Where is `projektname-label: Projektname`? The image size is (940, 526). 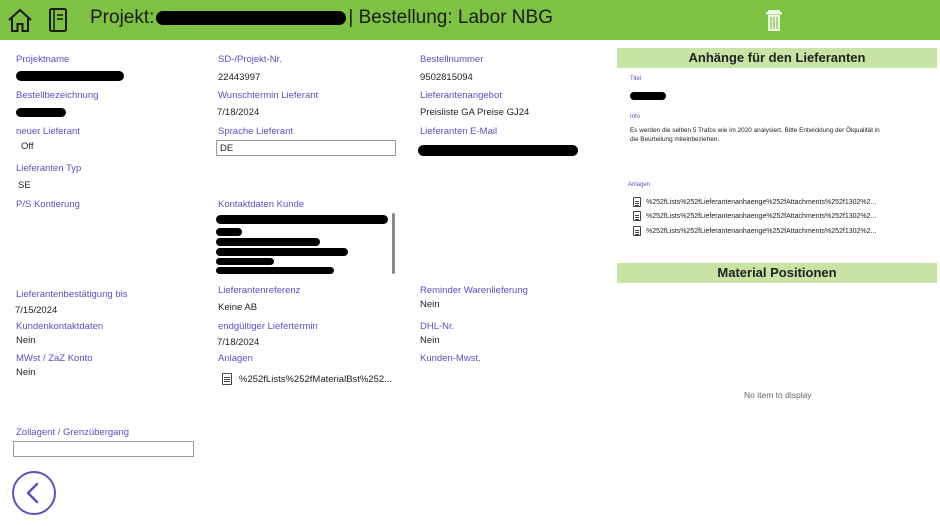
projektname-label: Projektname is located at coordinates (43, 59).